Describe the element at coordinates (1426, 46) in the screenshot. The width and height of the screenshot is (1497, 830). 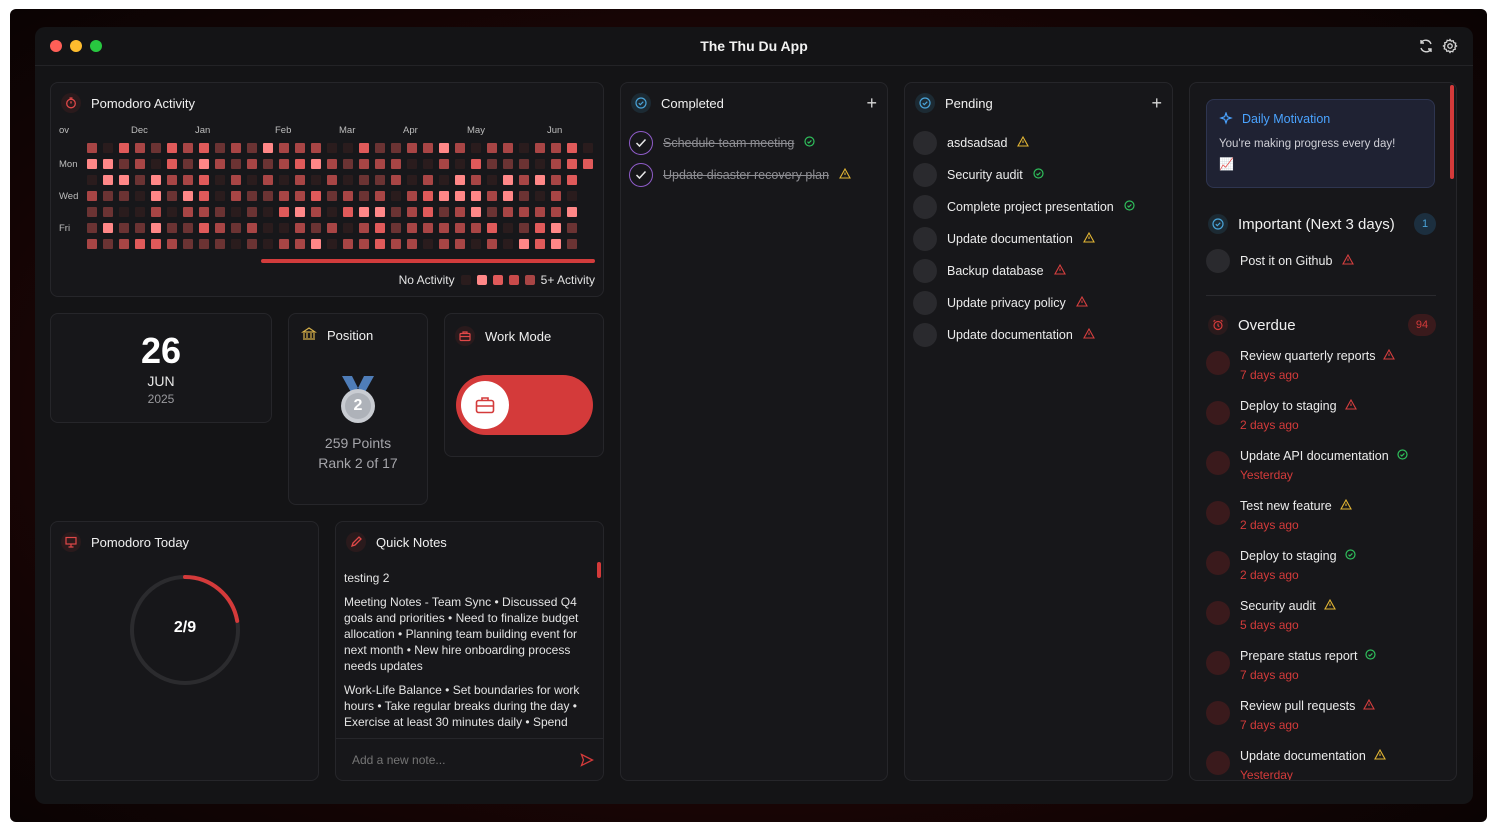
I see `refresh-icon` at that location.